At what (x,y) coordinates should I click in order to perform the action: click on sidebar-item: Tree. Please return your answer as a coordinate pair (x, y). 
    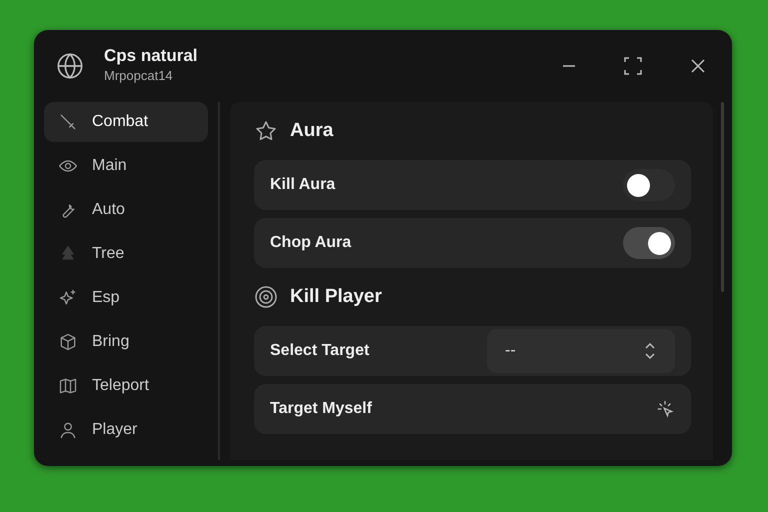
    Looking at the image, I should click on (126, 254).